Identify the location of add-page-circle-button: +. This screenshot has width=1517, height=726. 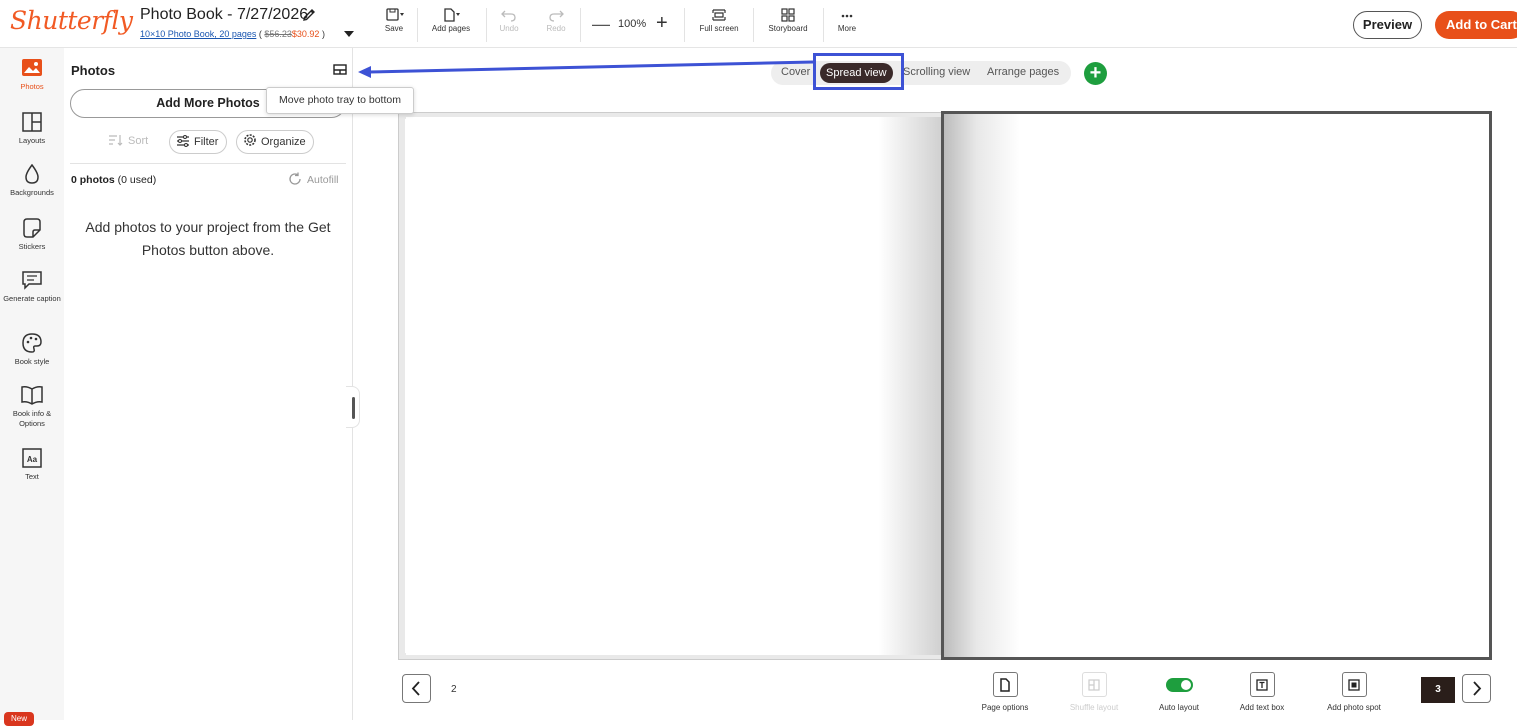
(1095, 73).